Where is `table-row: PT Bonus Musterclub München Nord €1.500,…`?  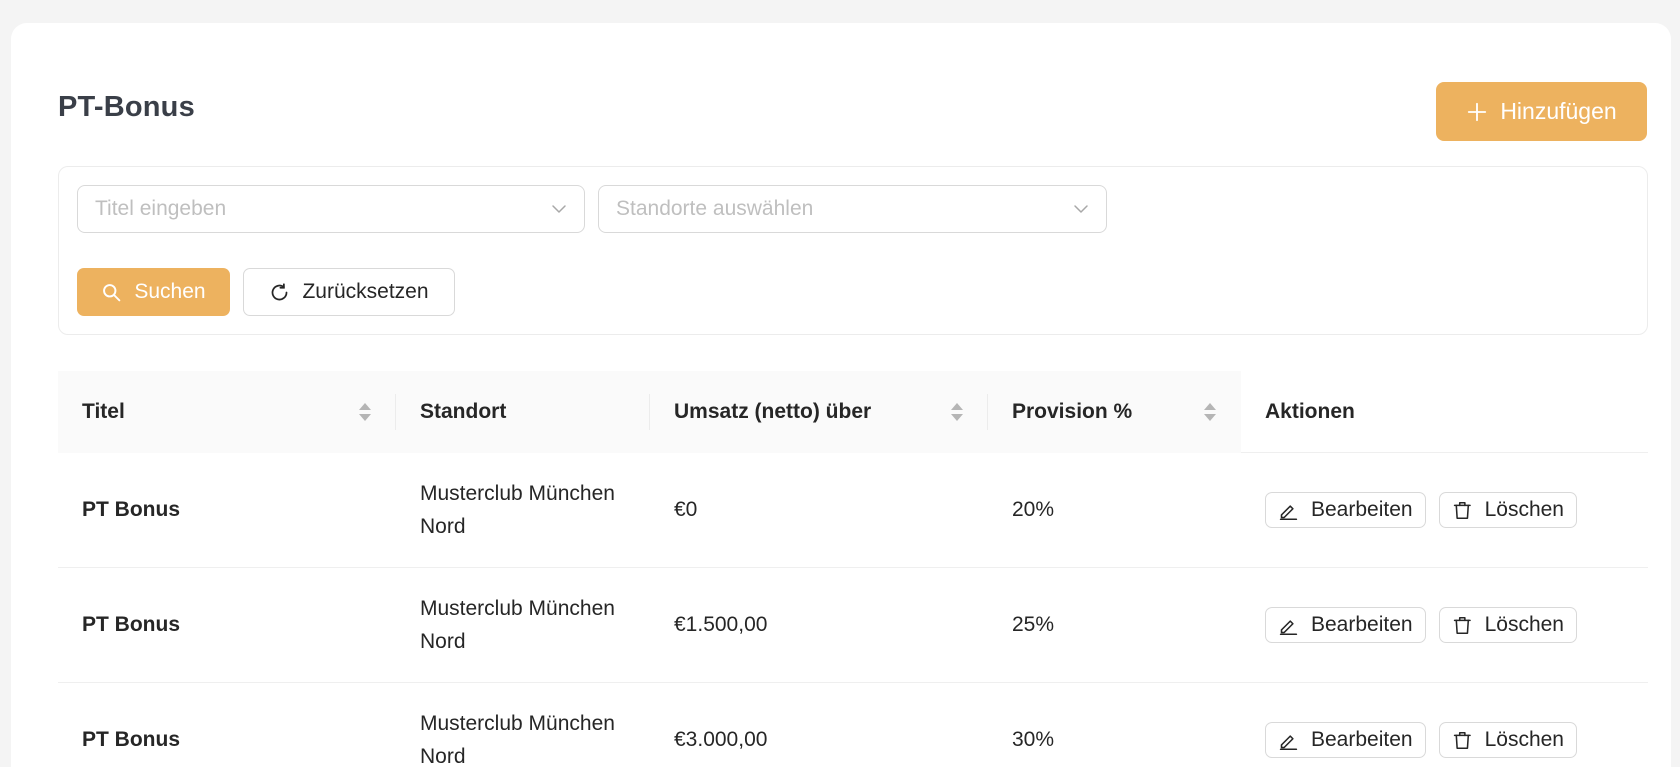 table-row: PT Bonus Musterclub München Nord €1.500,… is located at coordinates (853, 625).